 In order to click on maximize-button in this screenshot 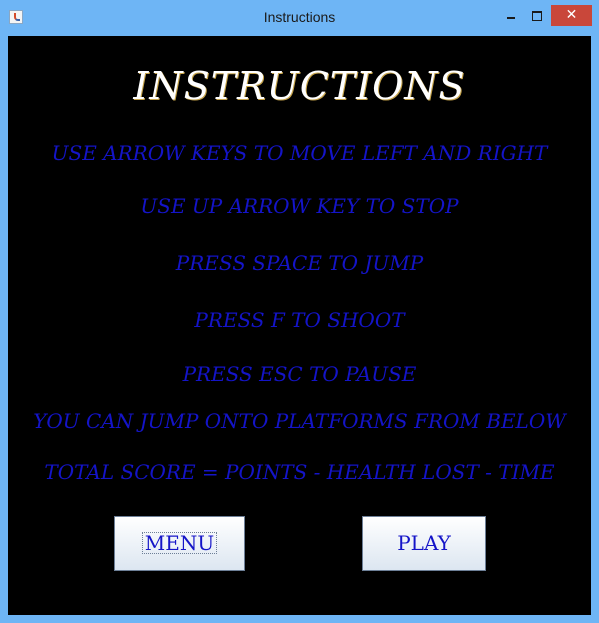, I will do `click(537, 15)`.